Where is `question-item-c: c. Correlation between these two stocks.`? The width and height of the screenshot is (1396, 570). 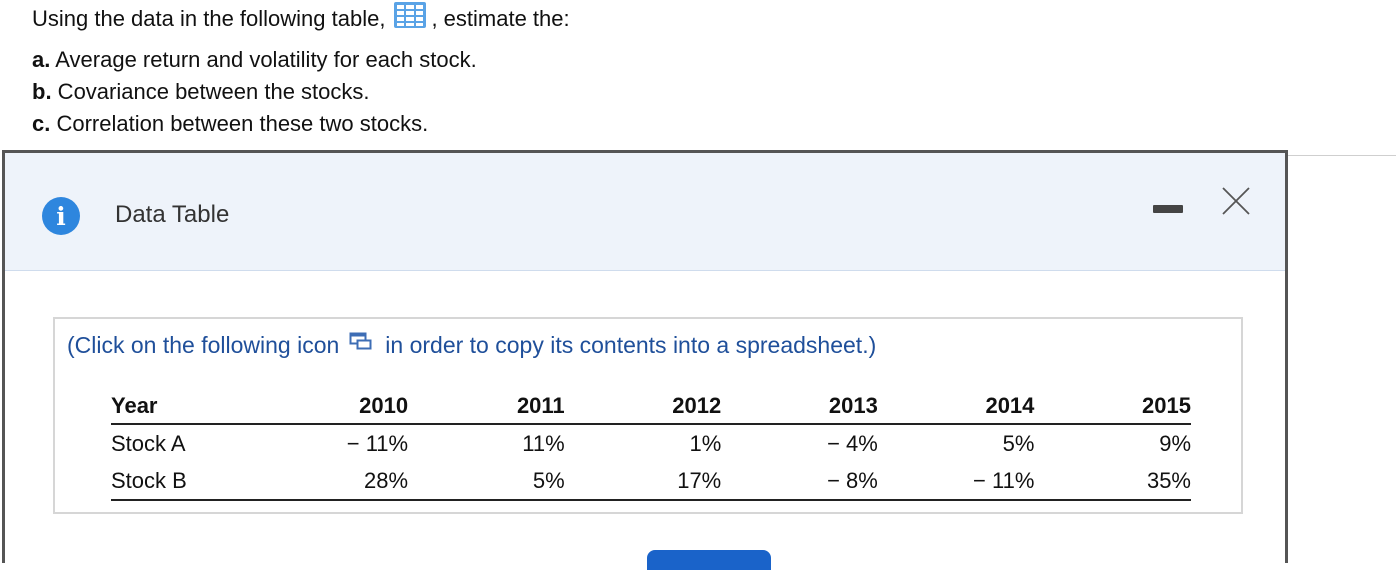
question-item-c: c. Correlation between these two stocks. is located at coordinates (230, 123).